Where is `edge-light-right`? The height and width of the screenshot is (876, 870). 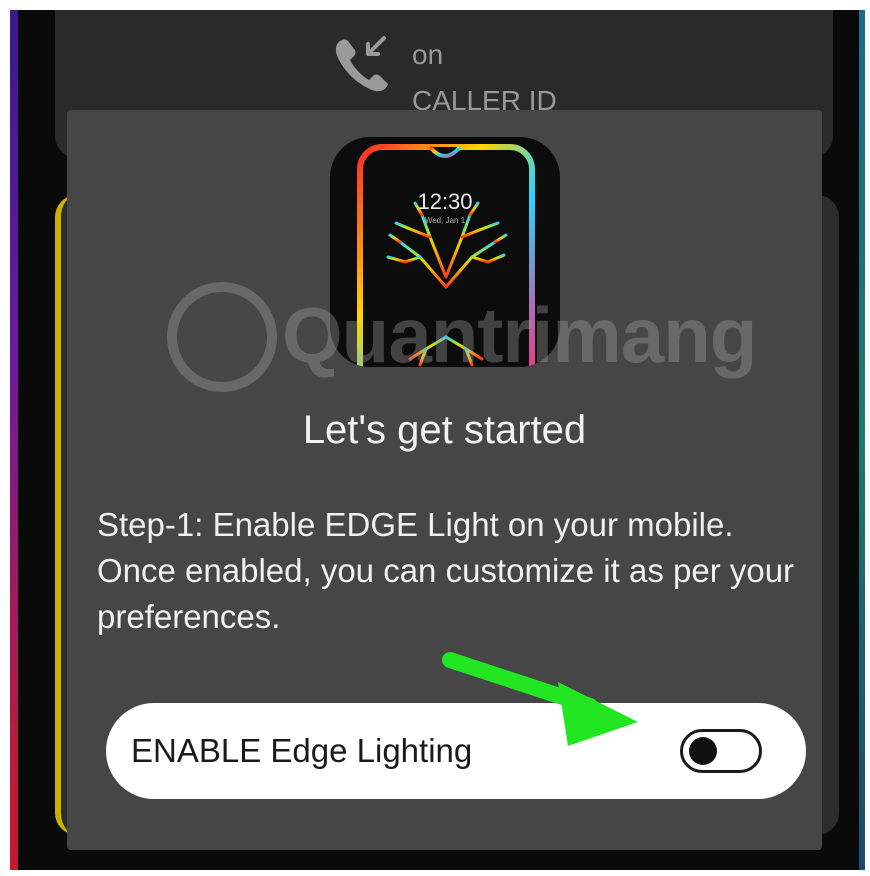 edge-light-right is located at coordinates (862, 440).